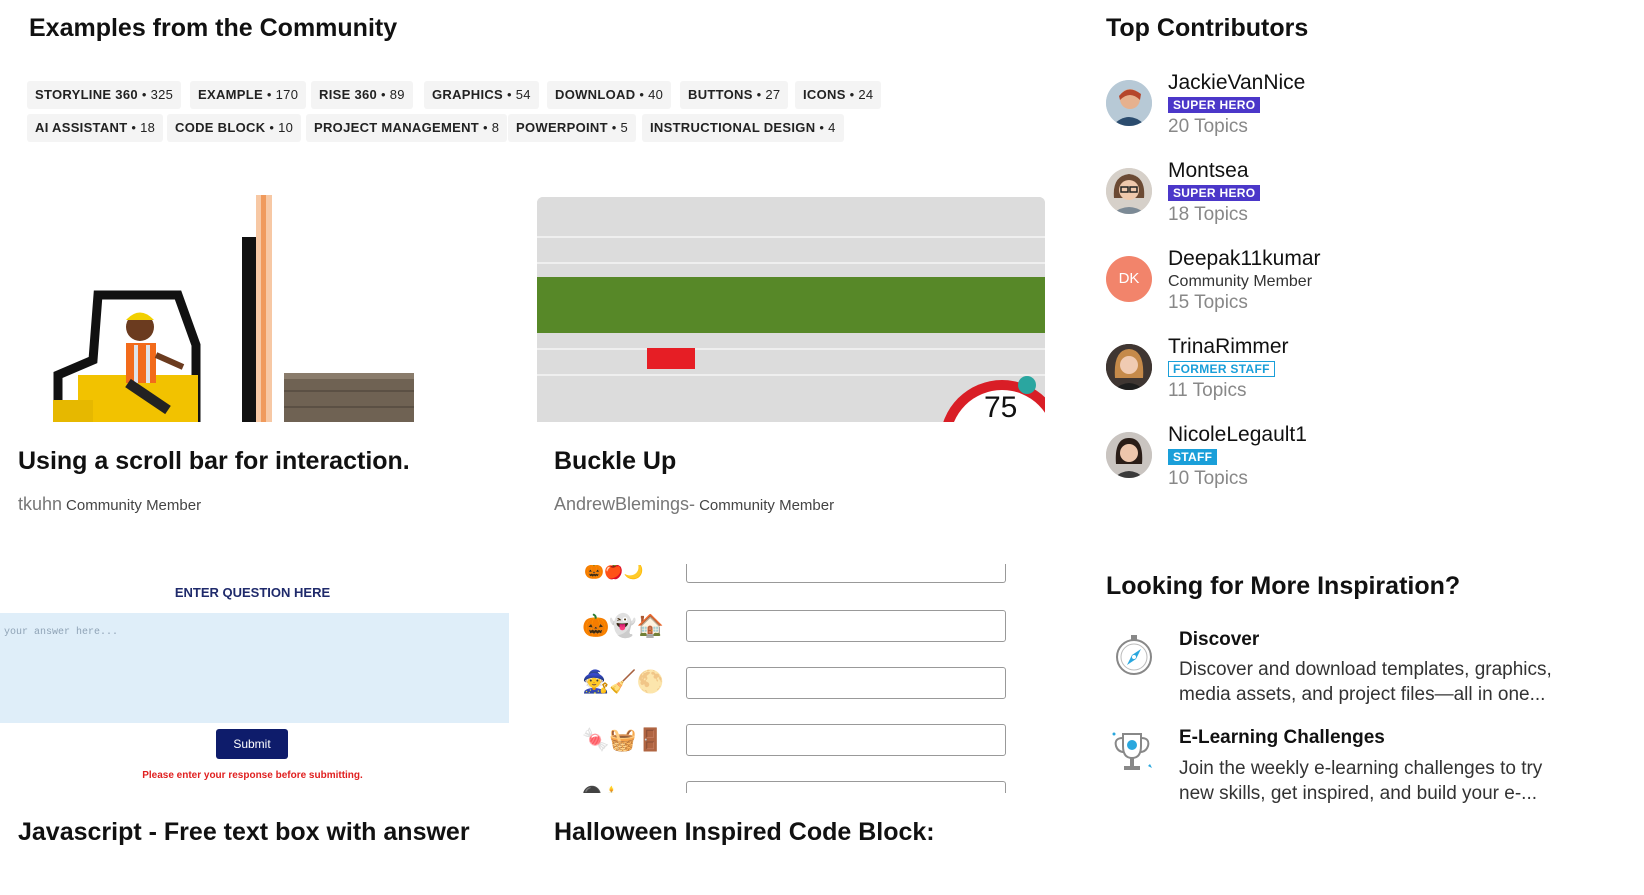 Image resolution: width=1644 pixels, height=895 pixels. I want to click on tag-example: EXAMPLE • 170, so click(248, 95).